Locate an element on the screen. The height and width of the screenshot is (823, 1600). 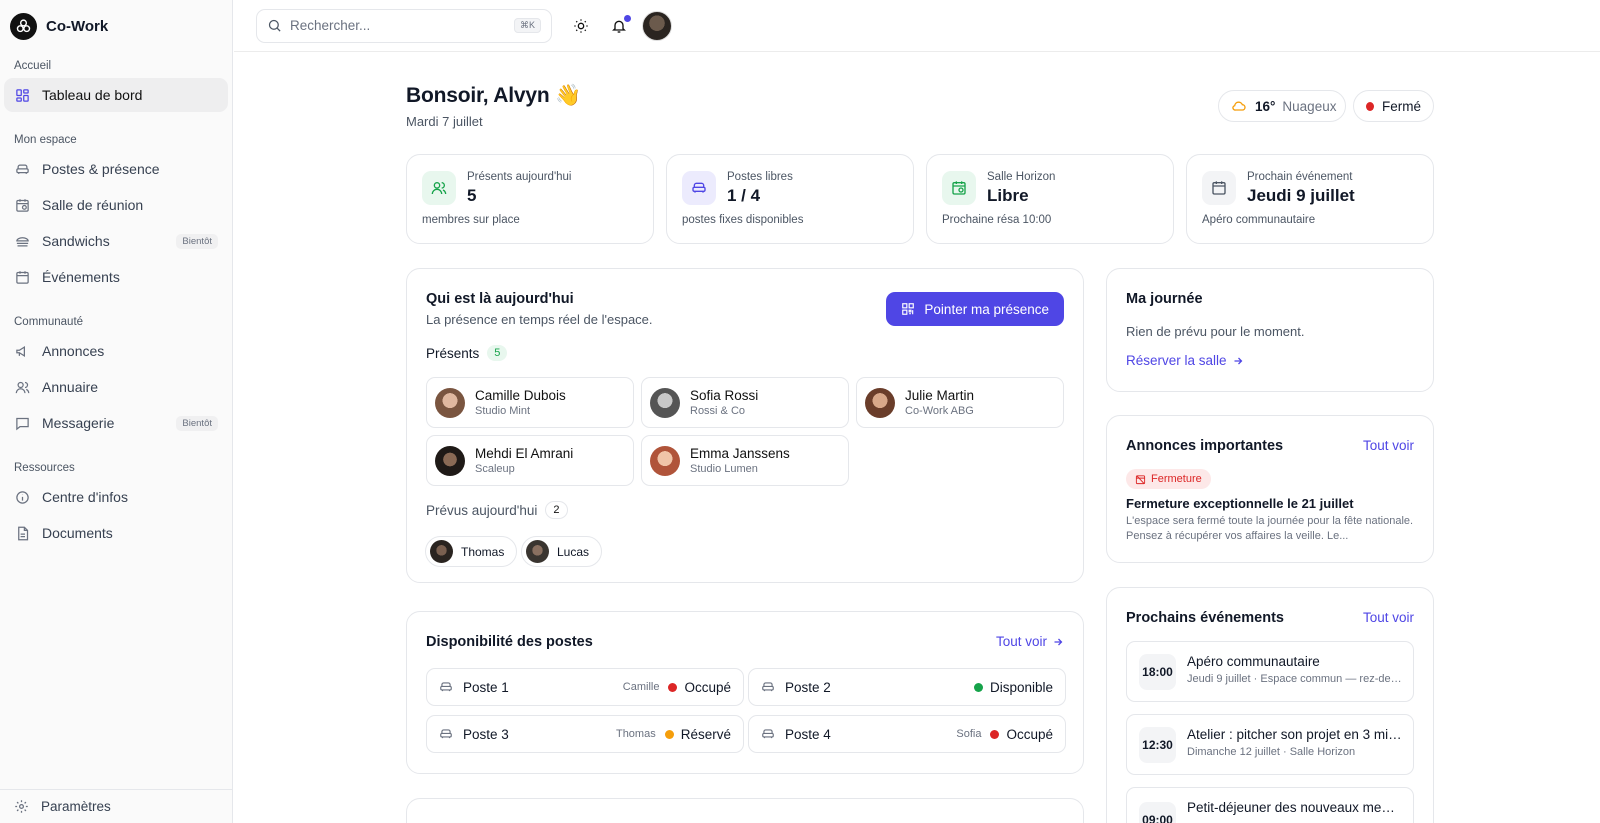
settings-icon is located at coordinates (21, 806).